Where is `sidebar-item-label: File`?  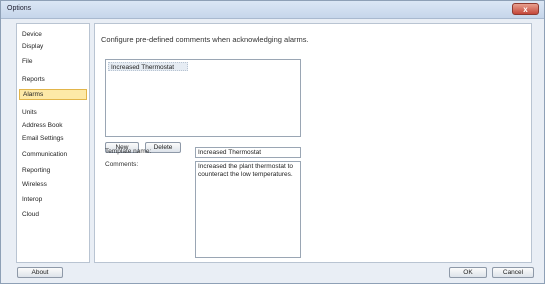 sidebar-item-label: File is located at coordinates (27, 61).